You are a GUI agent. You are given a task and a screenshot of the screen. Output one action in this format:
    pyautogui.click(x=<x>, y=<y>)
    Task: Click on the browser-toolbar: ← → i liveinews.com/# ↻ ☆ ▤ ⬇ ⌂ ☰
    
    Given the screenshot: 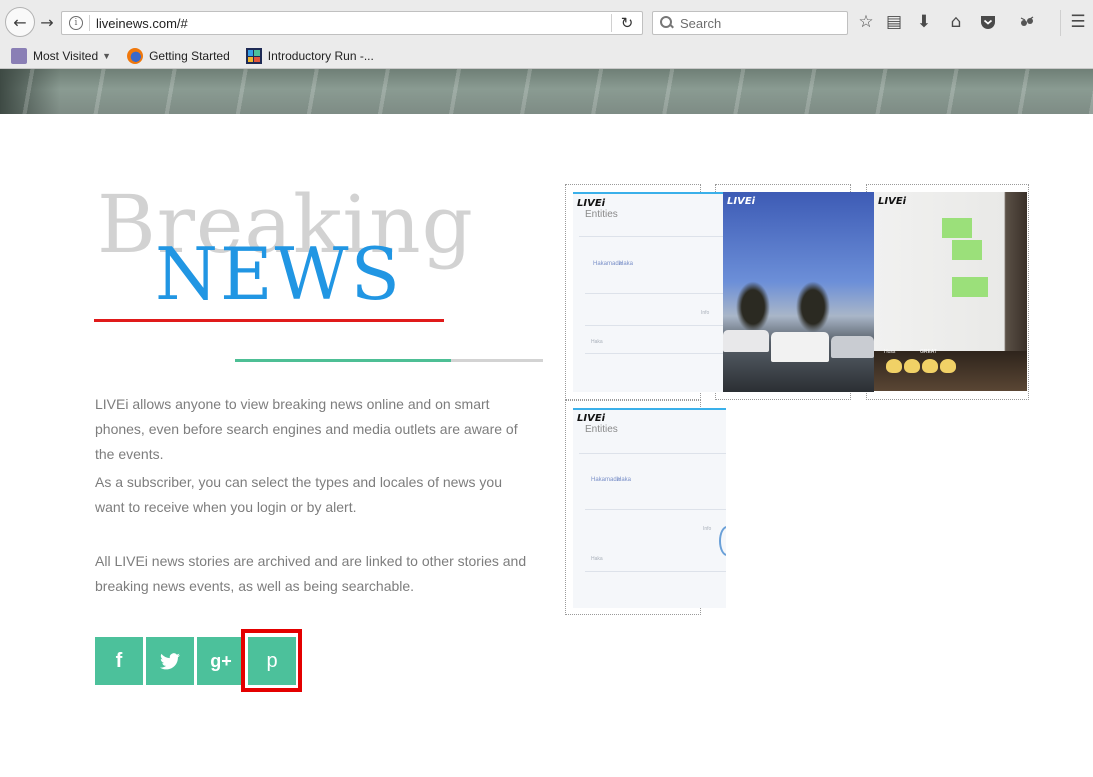 What is the action you would take?
    pyautogui.click(x=546, y=22)
    